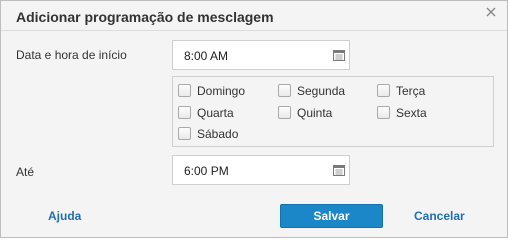 The height and width of the screenshot is (240, 508). Describe the element at coordinates (221, 91) in the screenshot. I see `day-label: Domingo` at that location.